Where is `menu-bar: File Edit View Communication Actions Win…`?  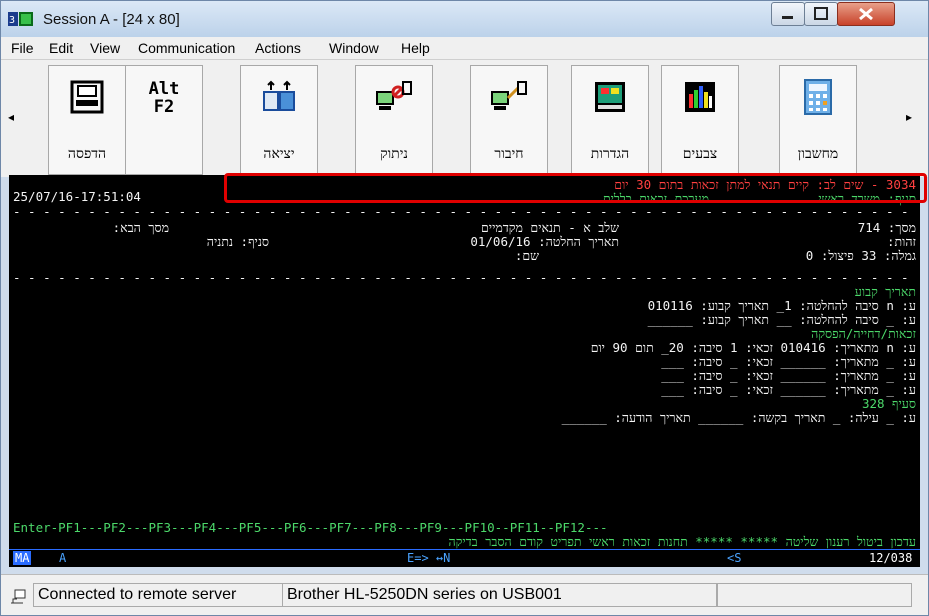
menu-bar: File Edit View Communication Actions Win… is located at coordinates (464, 48).